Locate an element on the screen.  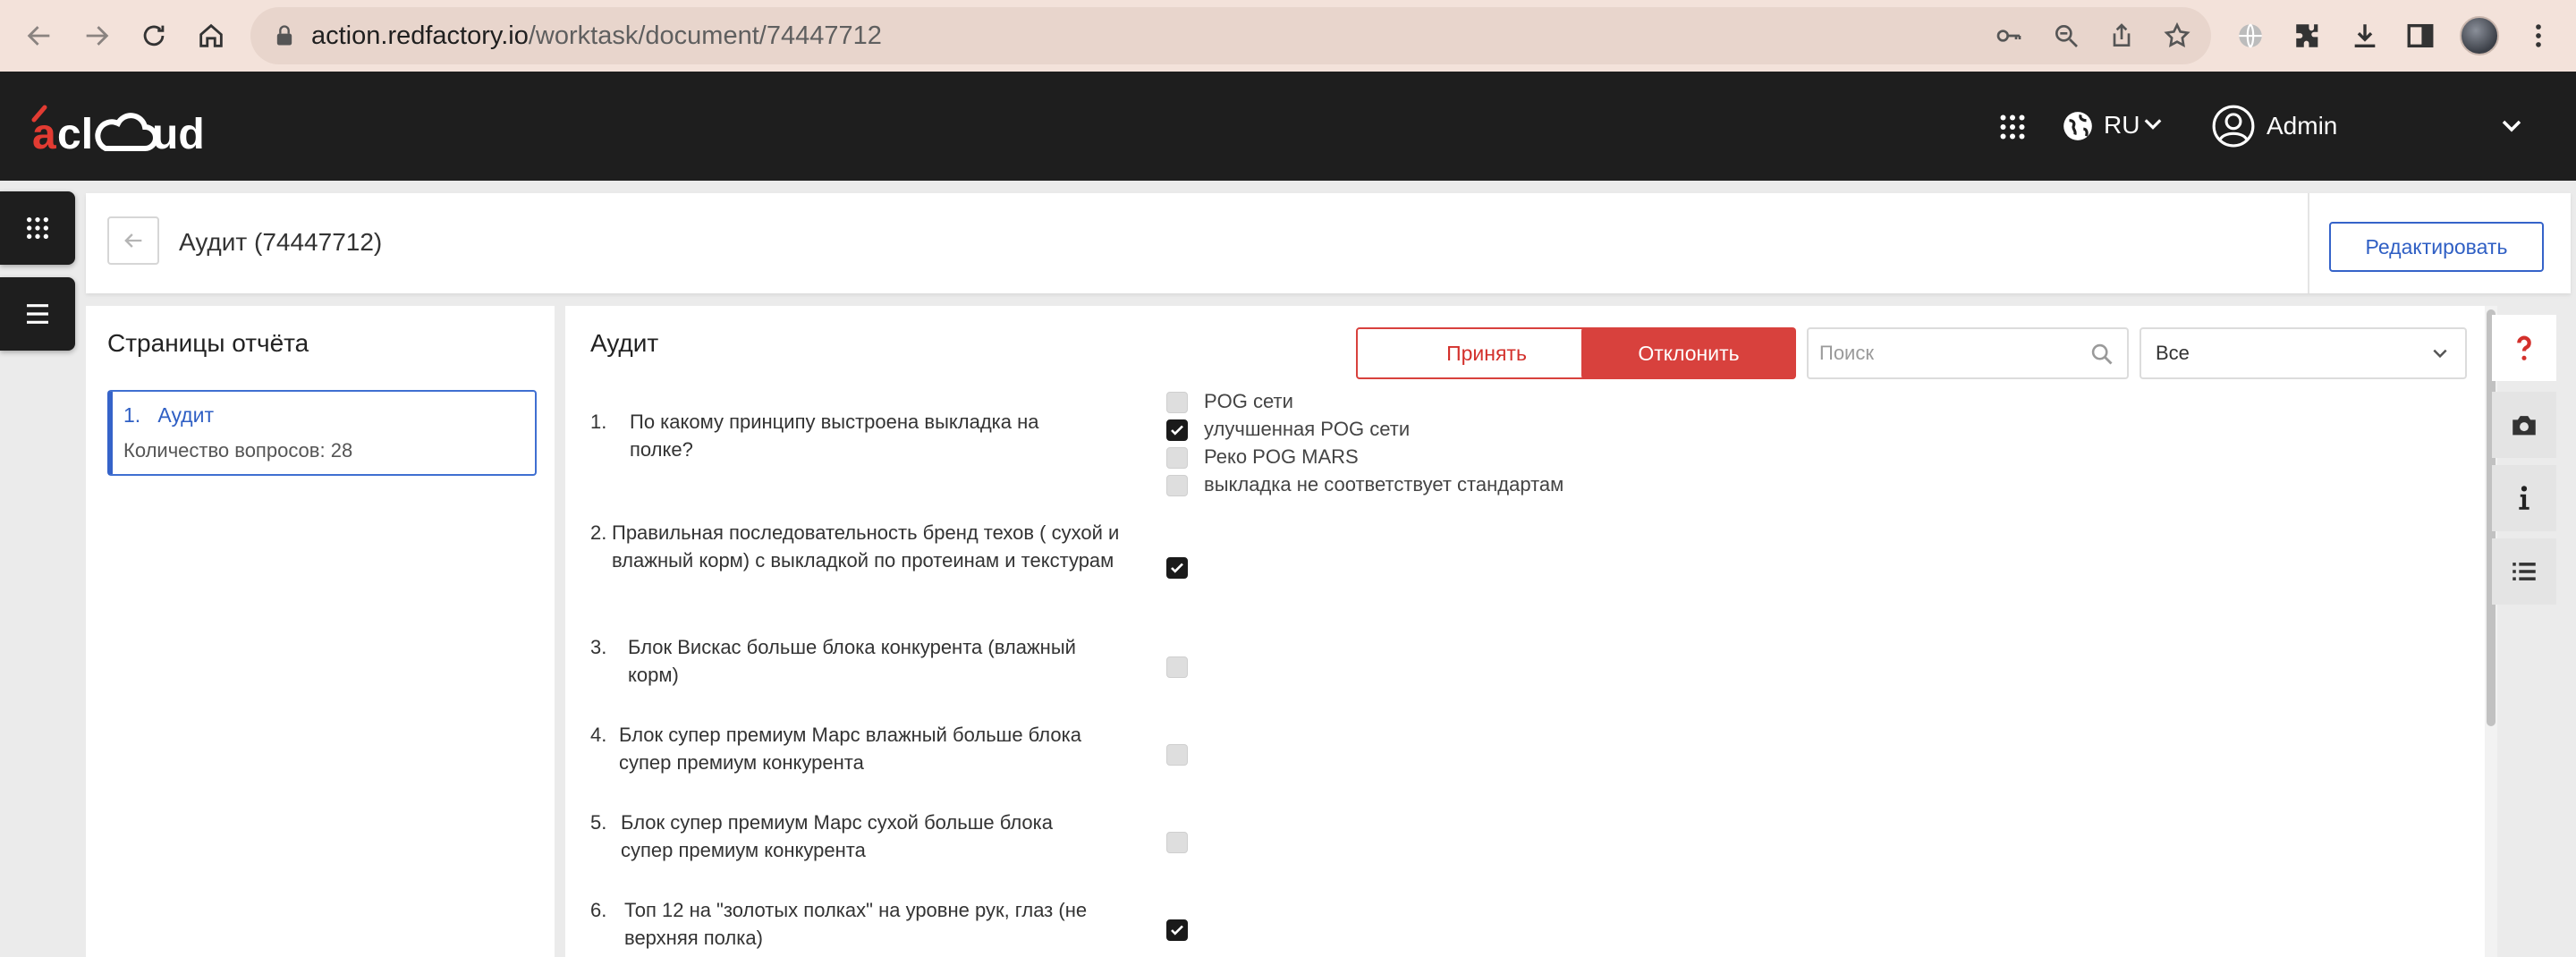
arrow-left-icon is located at coordinates (133, 240).